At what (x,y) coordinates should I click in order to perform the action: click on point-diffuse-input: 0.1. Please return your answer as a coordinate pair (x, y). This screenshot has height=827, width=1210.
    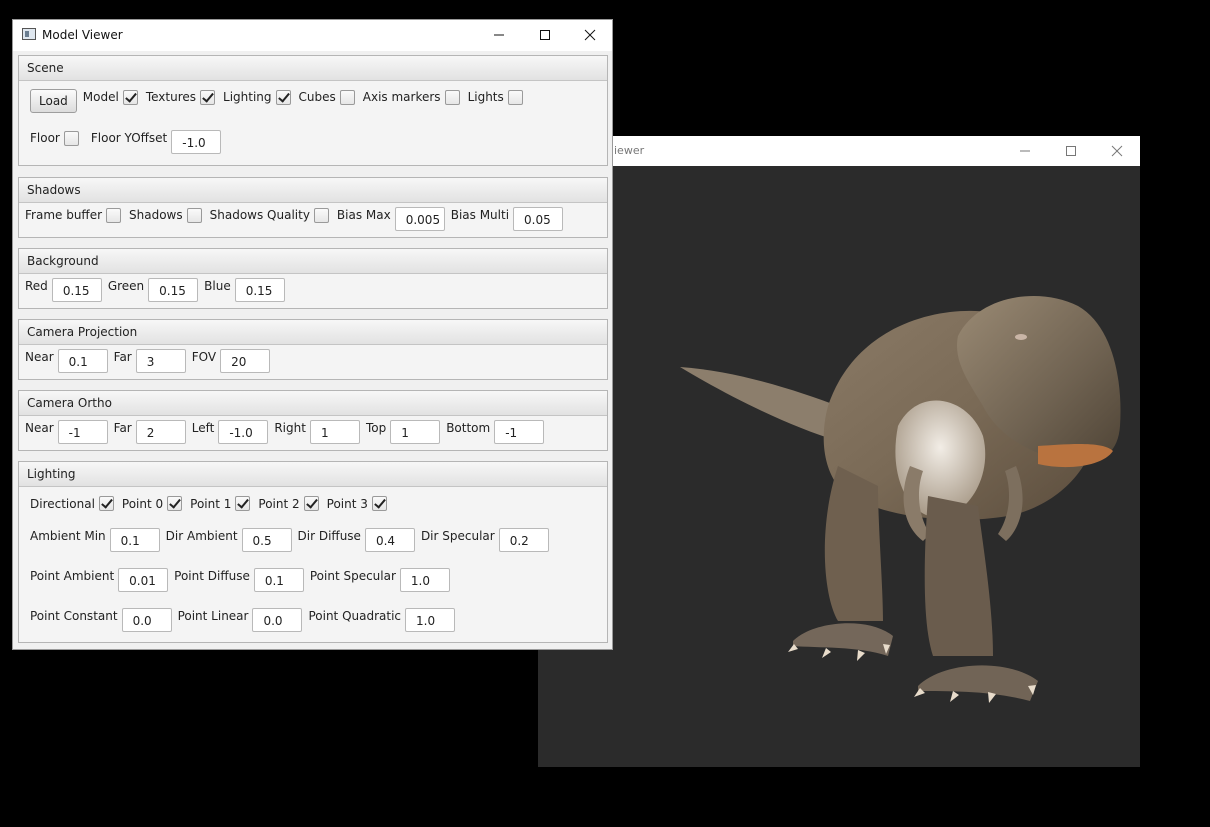
    Looking at the image, I should click on (278, 580).